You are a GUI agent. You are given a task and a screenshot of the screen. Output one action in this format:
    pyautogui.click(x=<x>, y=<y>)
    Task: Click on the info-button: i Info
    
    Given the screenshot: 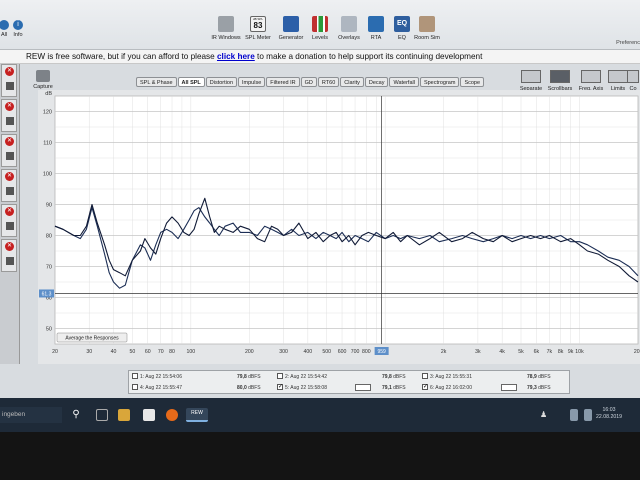 What is the action you would take?
    pyautogui.click(x=18, y=29)
    